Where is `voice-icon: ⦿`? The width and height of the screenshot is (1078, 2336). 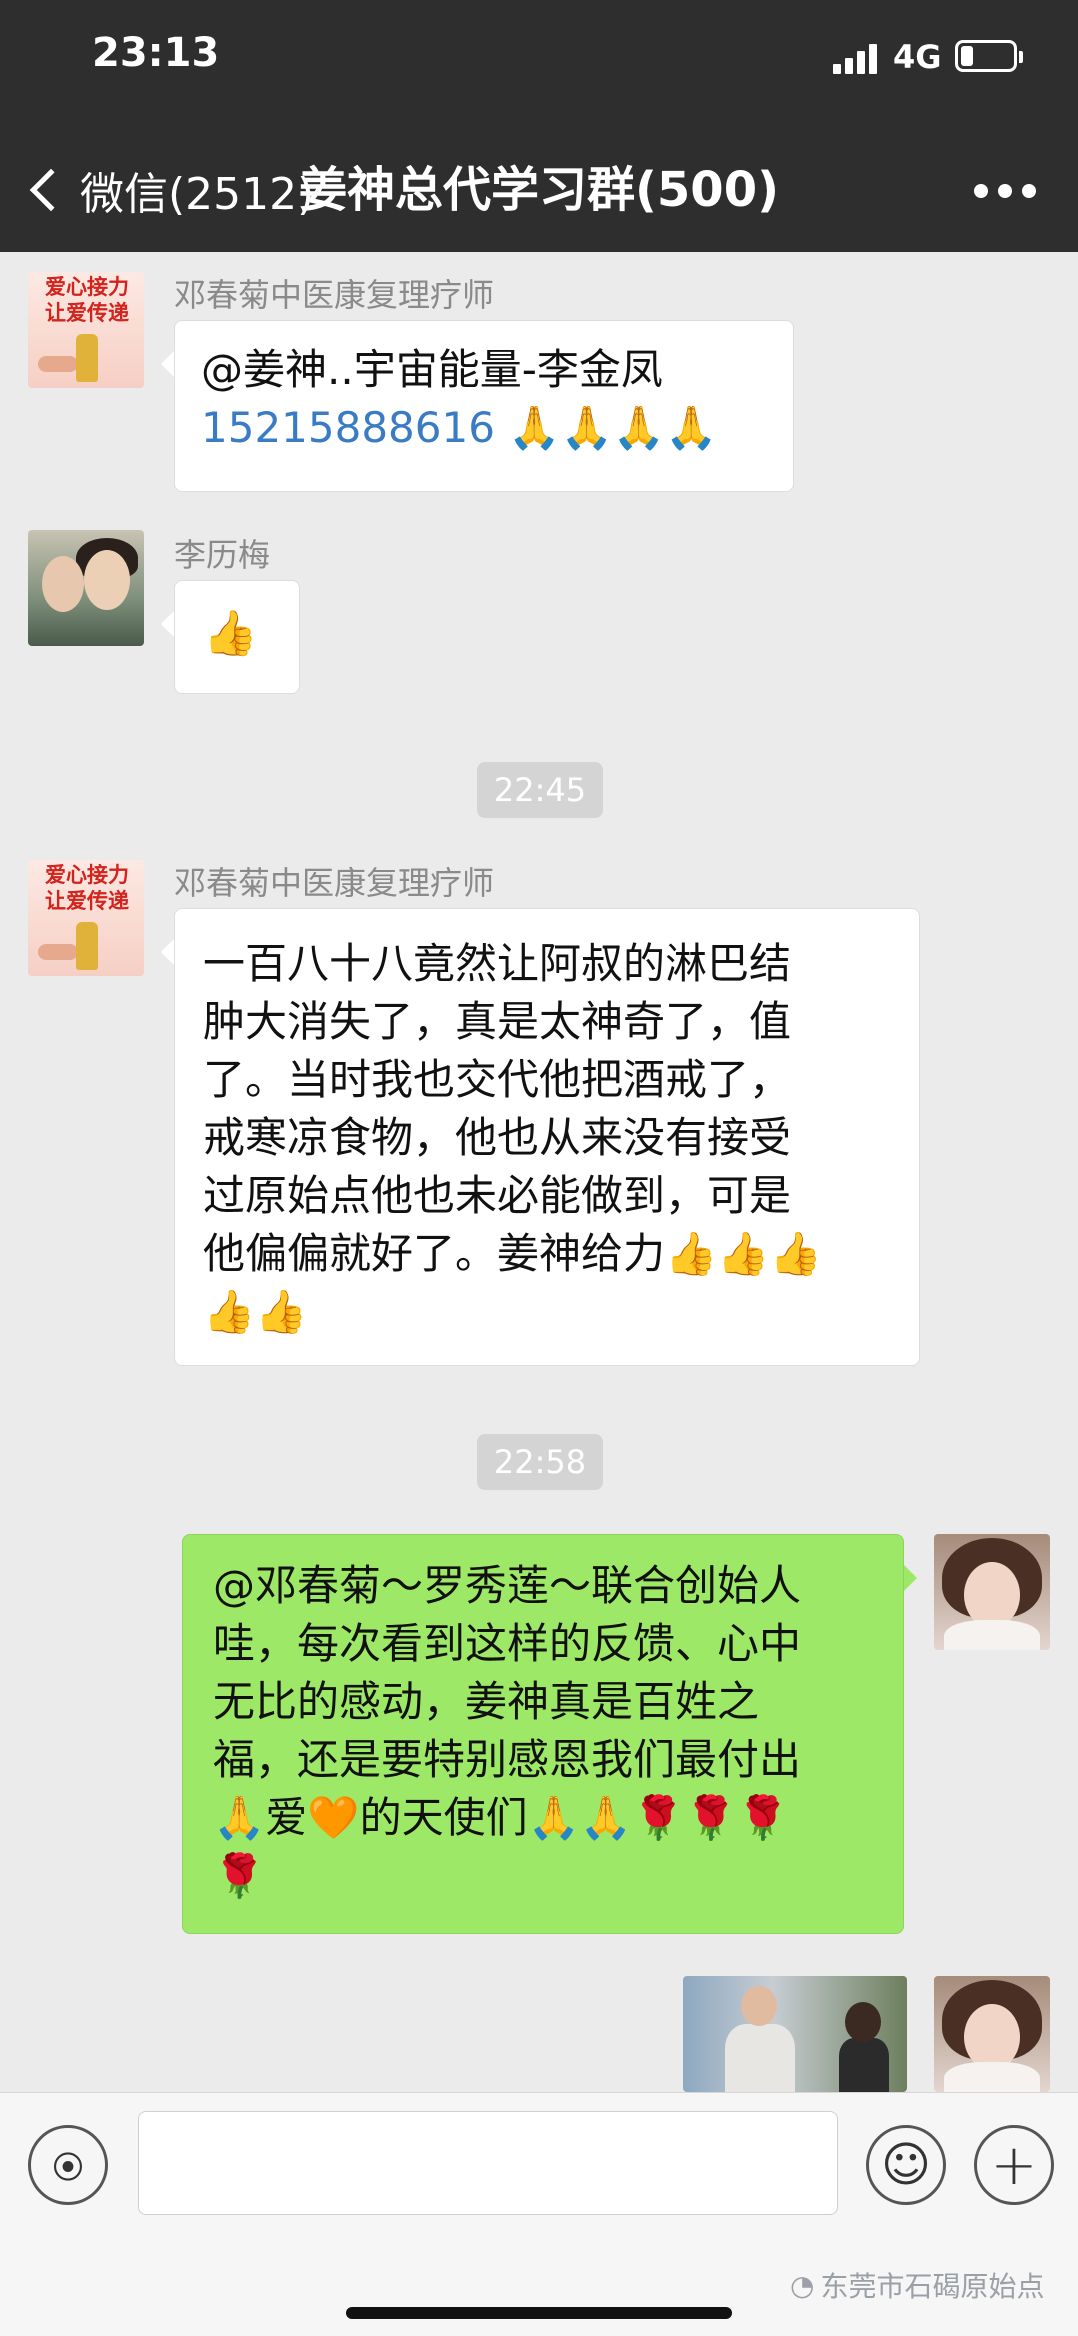
voice-icon: ⦿ is located at coordinates (68, 2168).